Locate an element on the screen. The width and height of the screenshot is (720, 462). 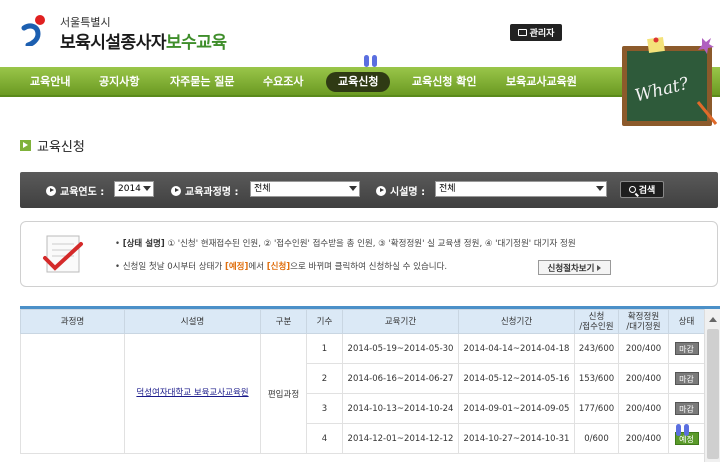
chevron-right-icon is located at coordinates (599, 267).